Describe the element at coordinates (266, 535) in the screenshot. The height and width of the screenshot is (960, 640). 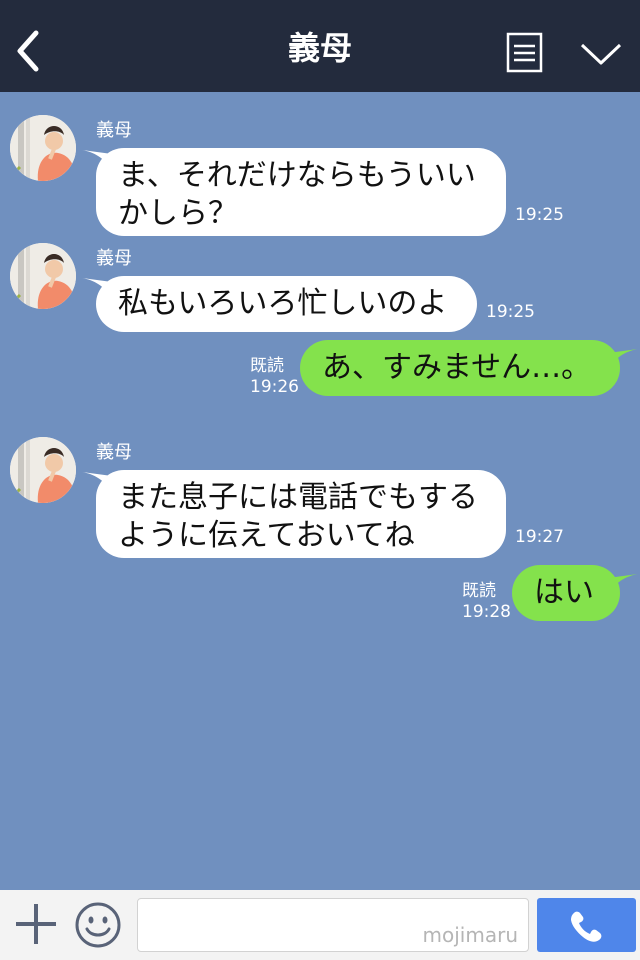
I see `message-line: ように伝えておいてね` at that location.